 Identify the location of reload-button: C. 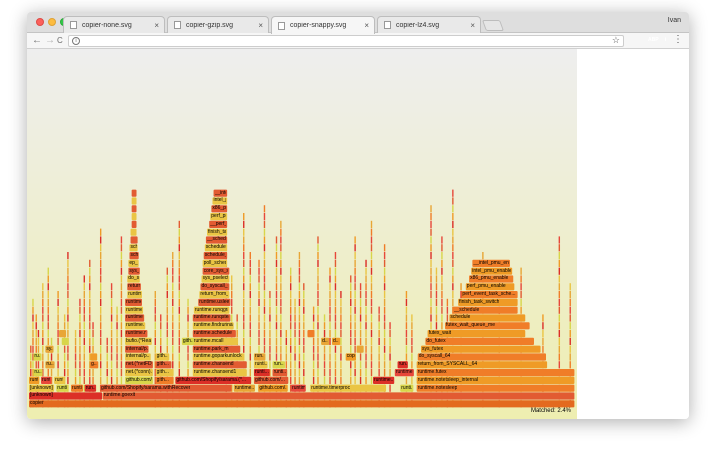
(60, 40).